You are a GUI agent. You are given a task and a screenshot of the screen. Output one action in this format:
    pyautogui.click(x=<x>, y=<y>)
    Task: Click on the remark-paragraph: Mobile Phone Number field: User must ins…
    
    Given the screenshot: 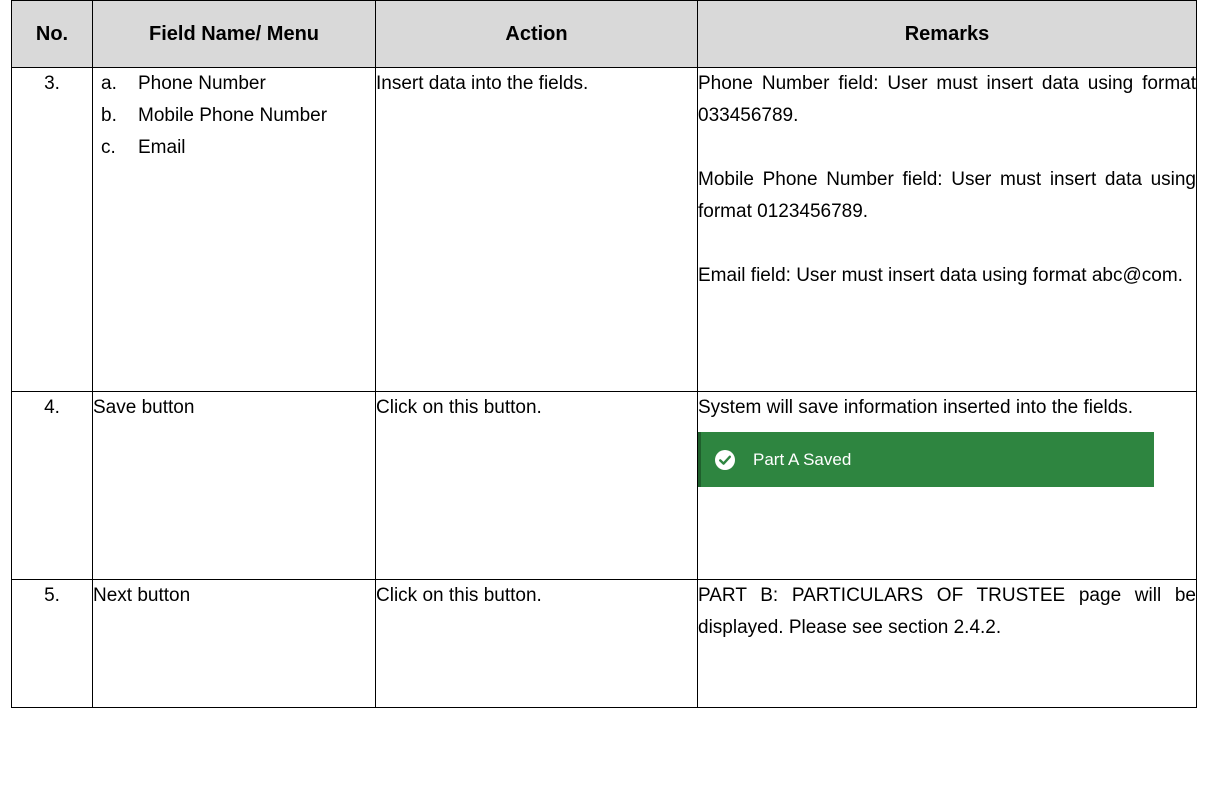 What is the action you would take?
    pyautogui.click(x=947, y=195)
    